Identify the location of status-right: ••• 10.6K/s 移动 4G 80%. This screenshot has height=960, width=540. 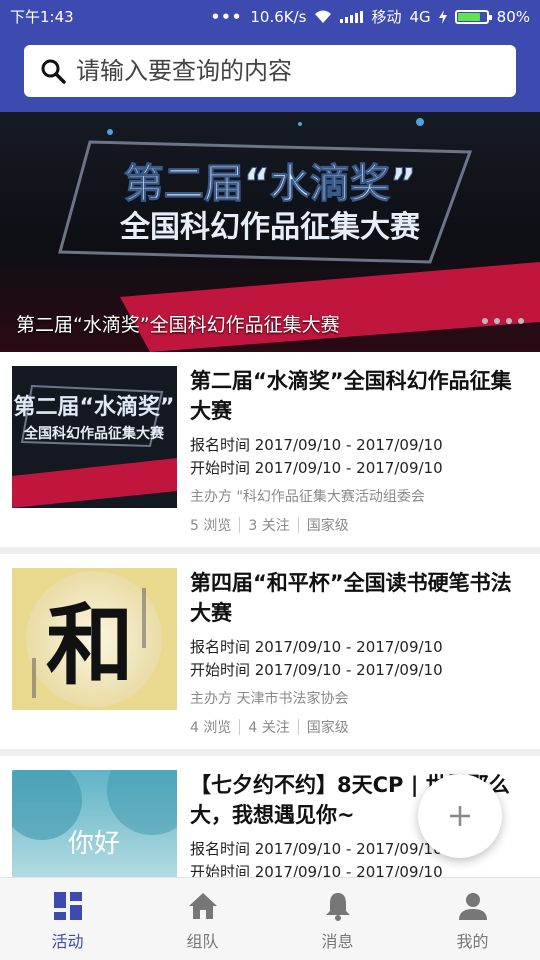
(370, 16).